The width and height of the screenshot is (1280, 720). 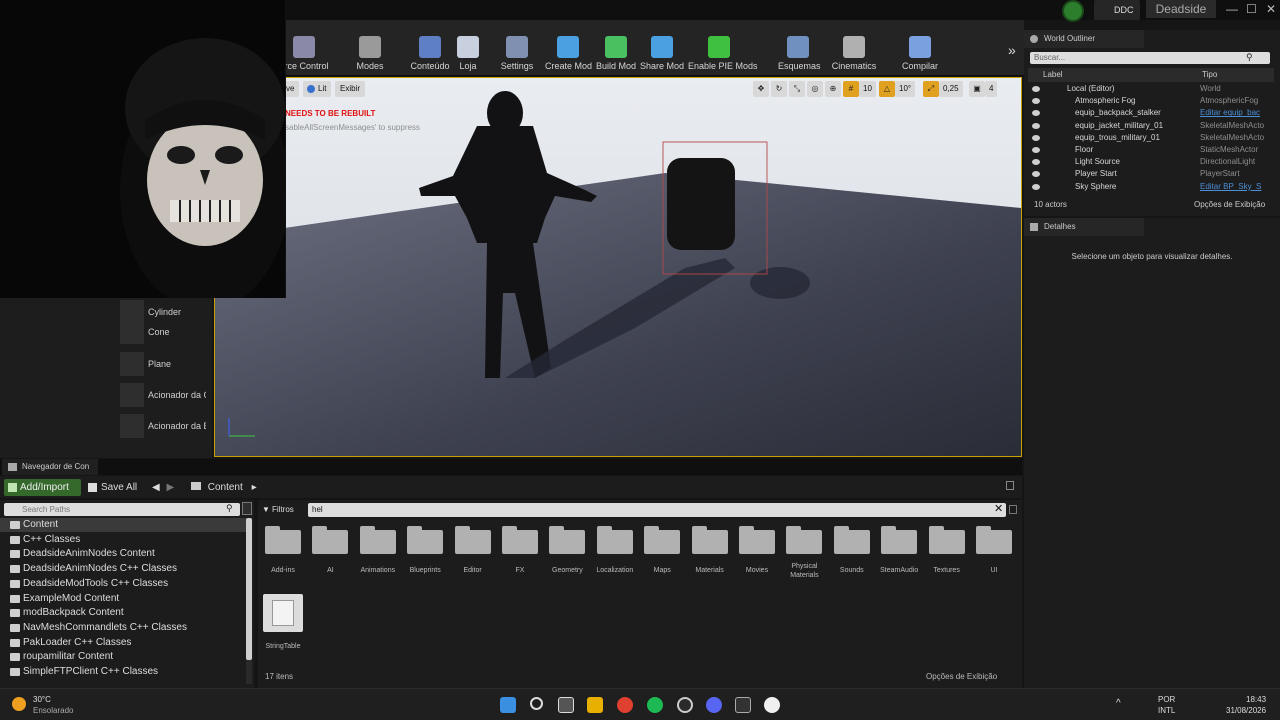 I want to click on toolbar-button-compile: Compilar, so click(x=920, y=48).